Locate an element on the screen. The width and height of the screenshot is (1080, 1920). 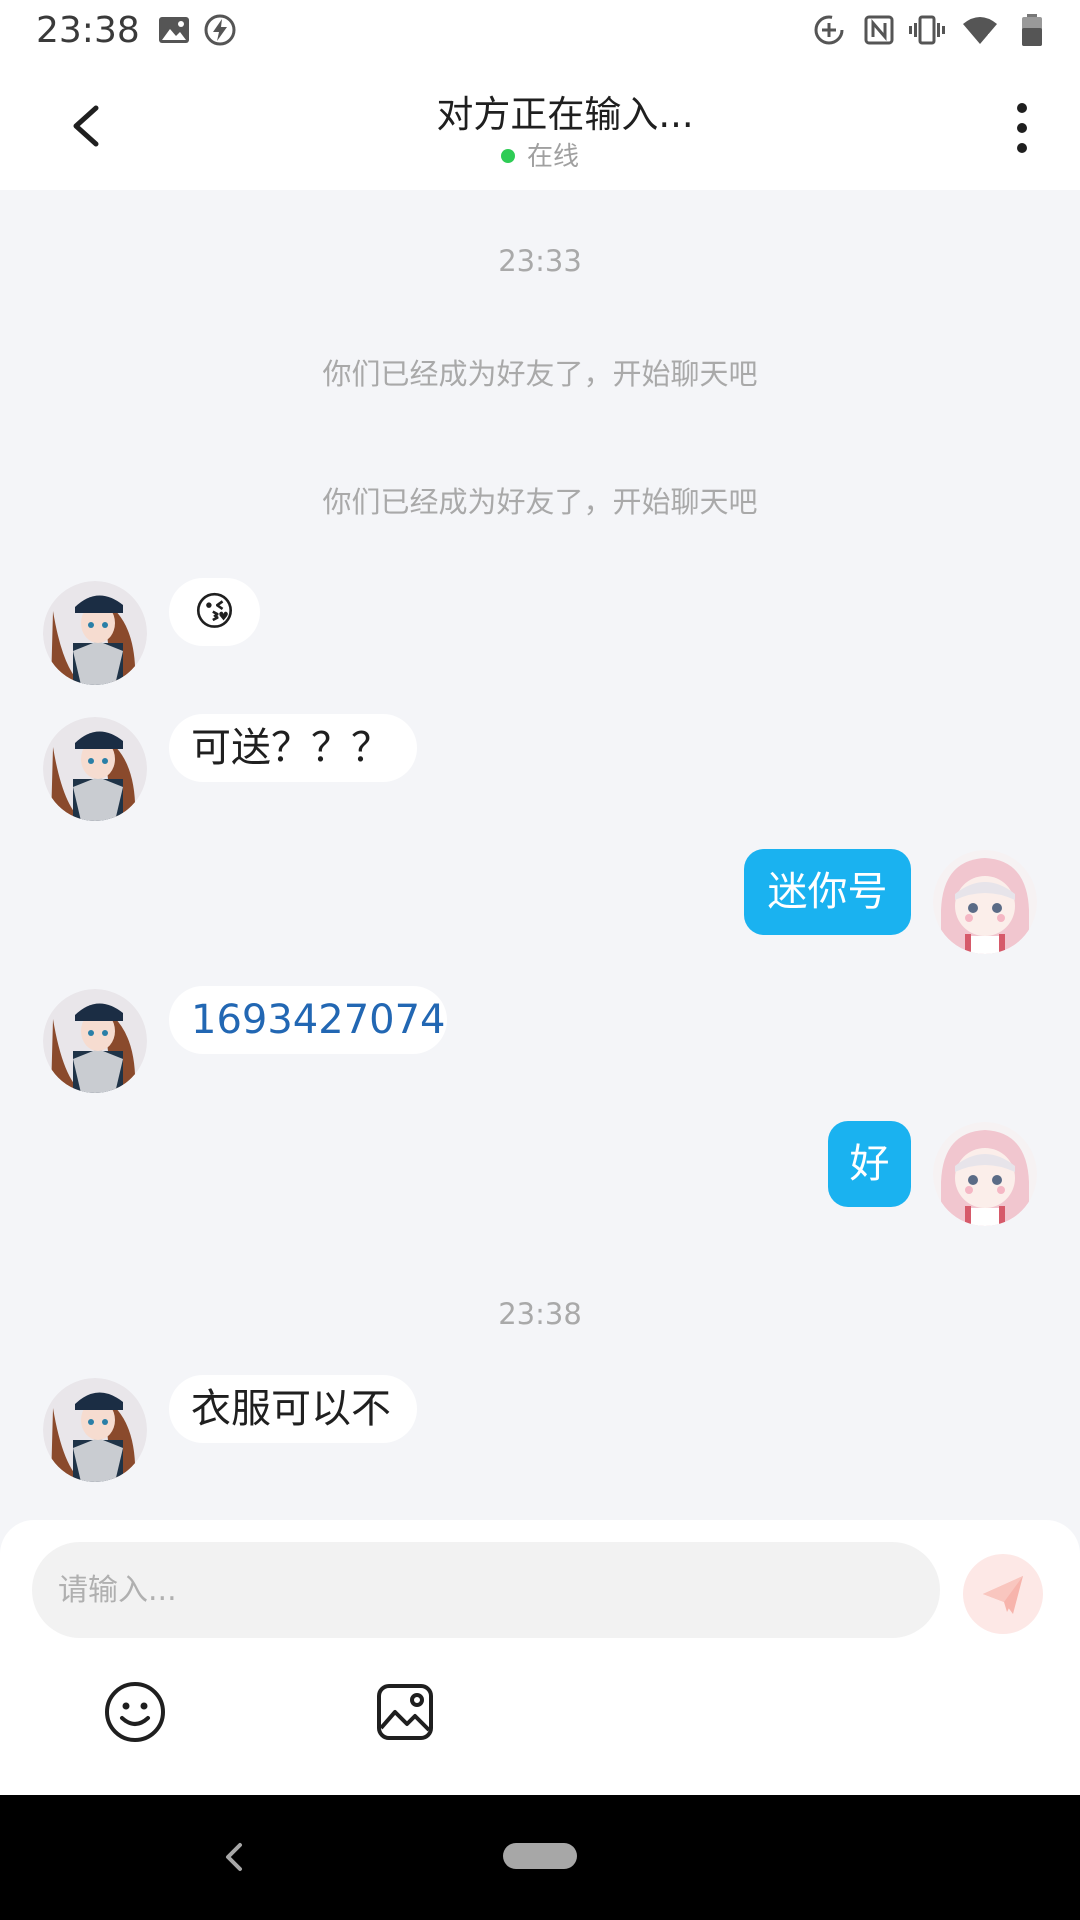
message-text: 衣服可以不 is located at coordinates (291, 1409).